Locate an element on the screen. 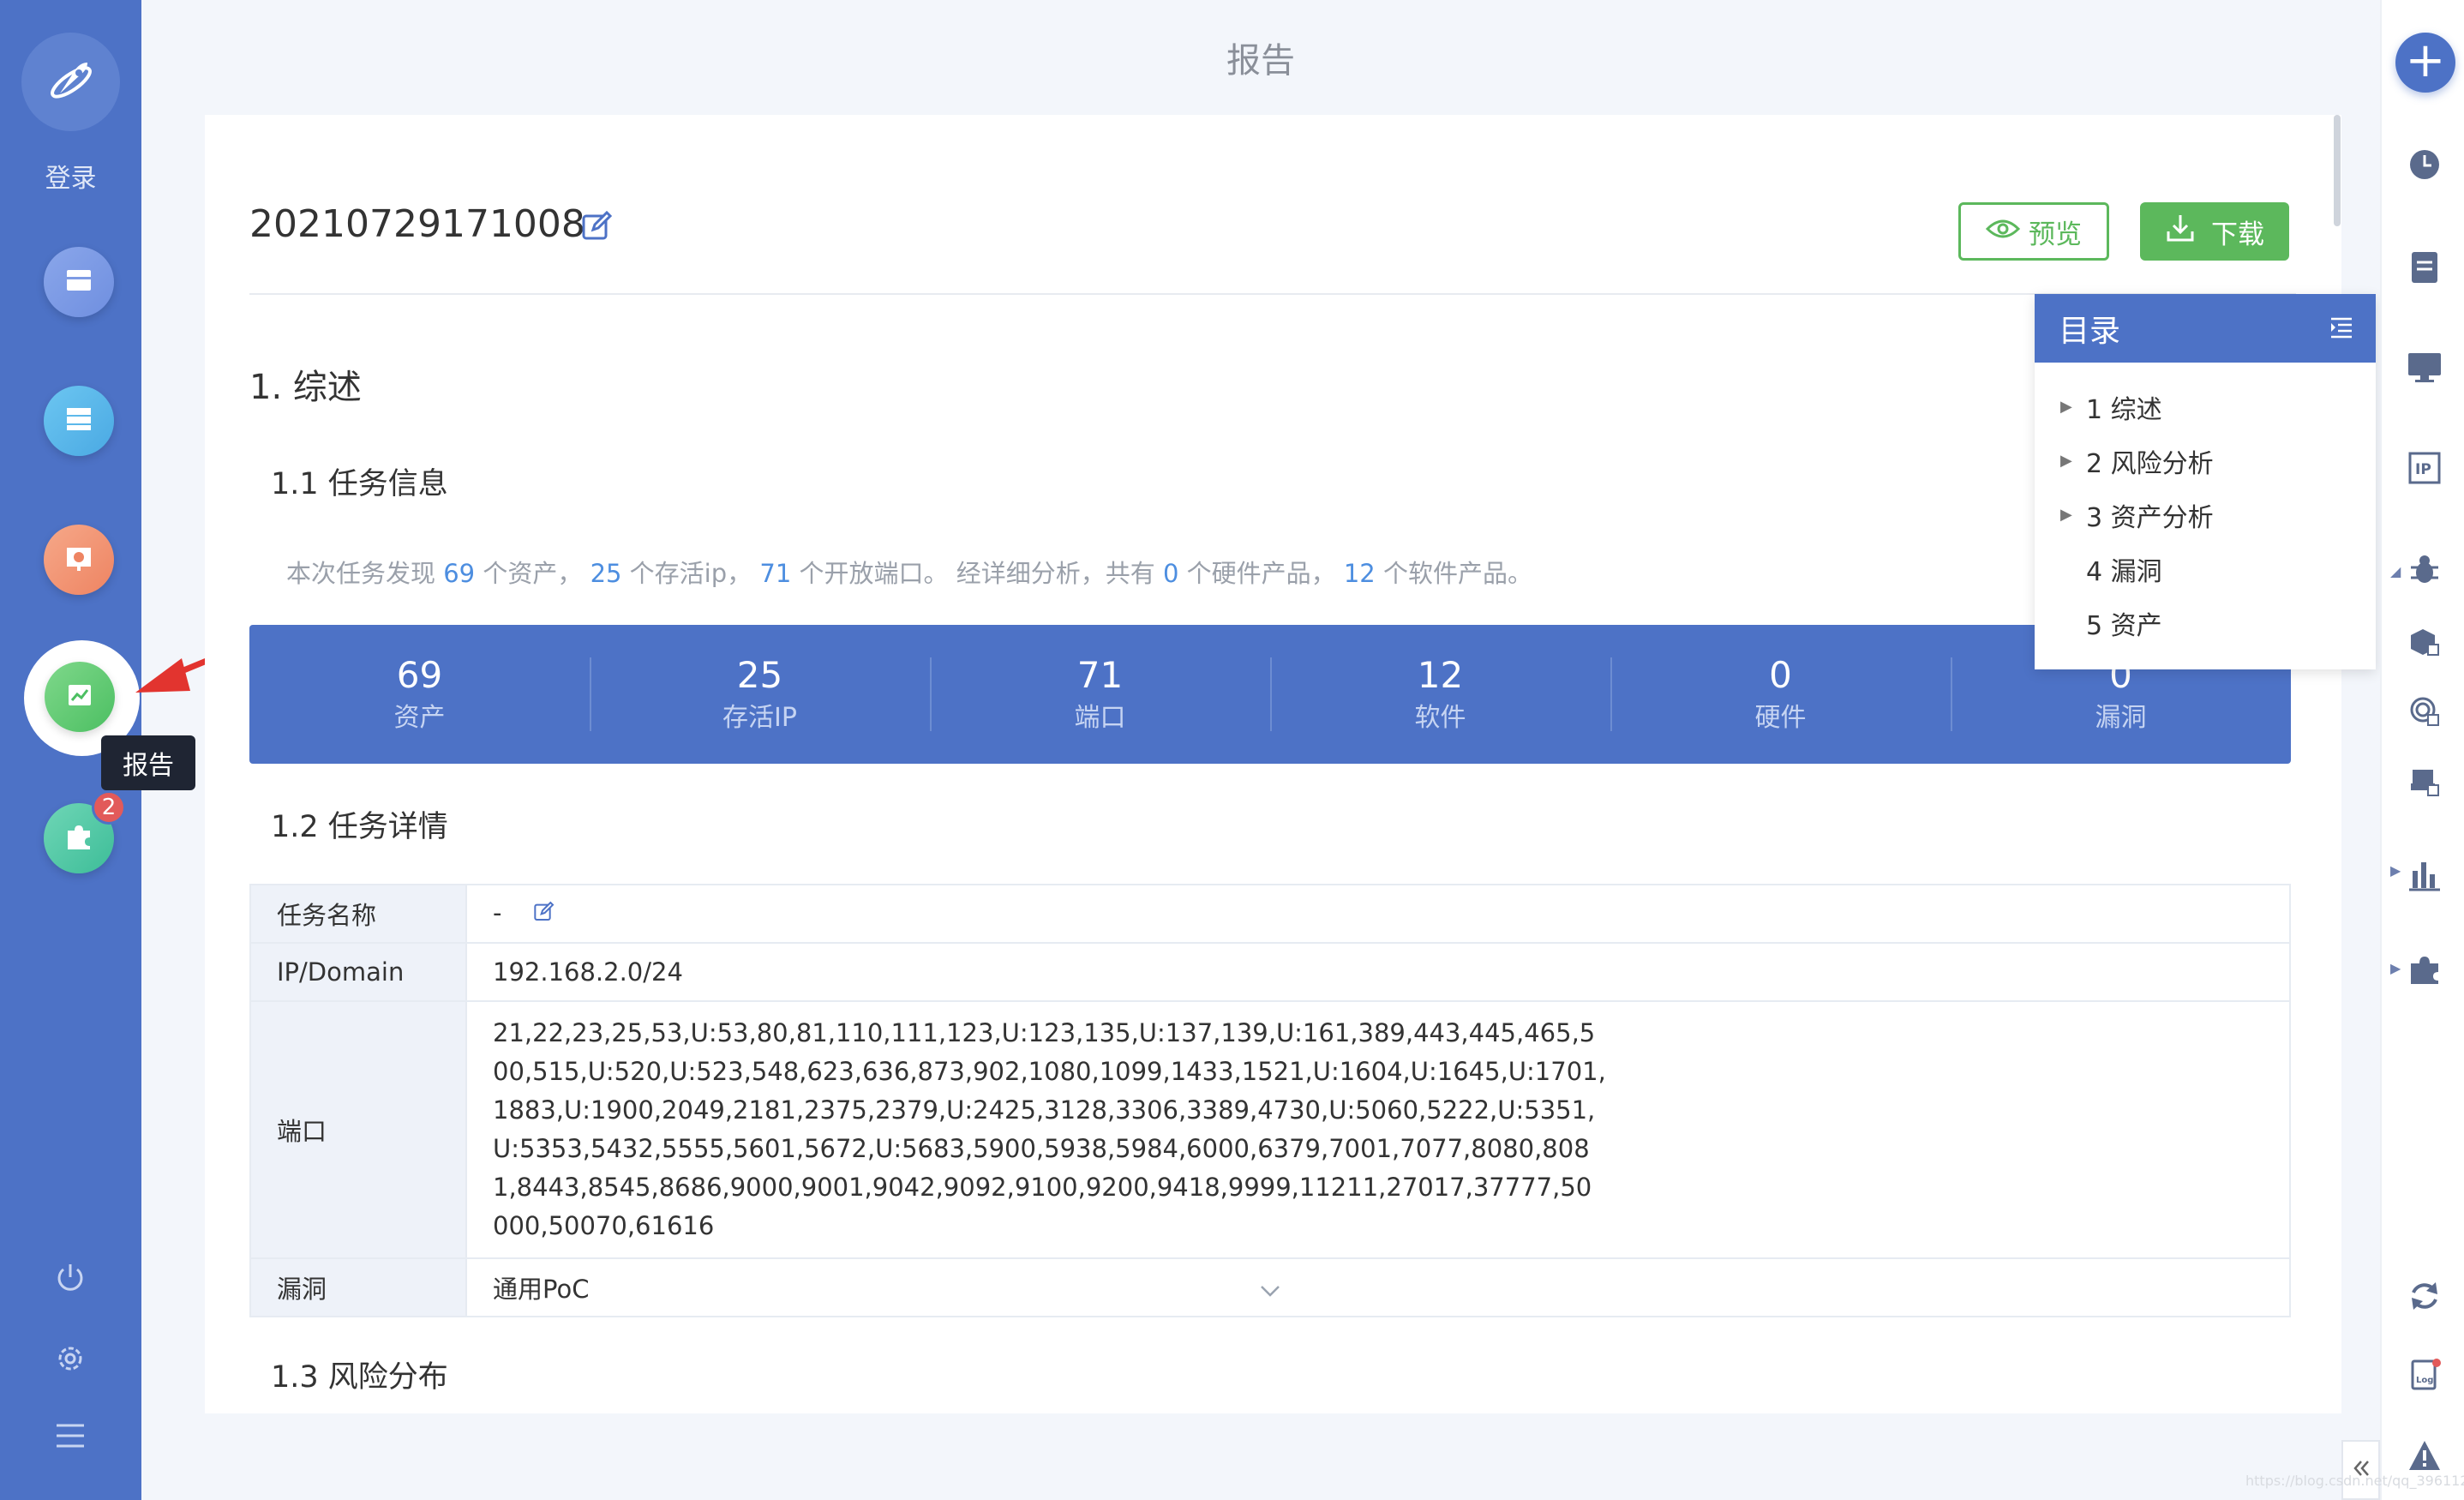  section-risk-dist-heading: 1.3 风险分布 is located at coordinates (359, 1377).